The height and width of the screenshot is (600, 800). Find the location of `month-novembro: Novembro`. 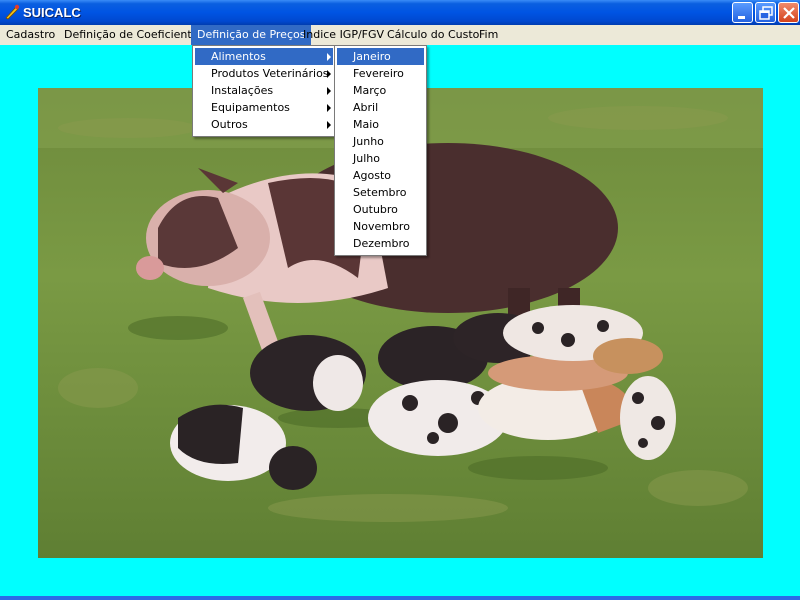

month-novembro: Novembro is located at coordinates (380, 226).